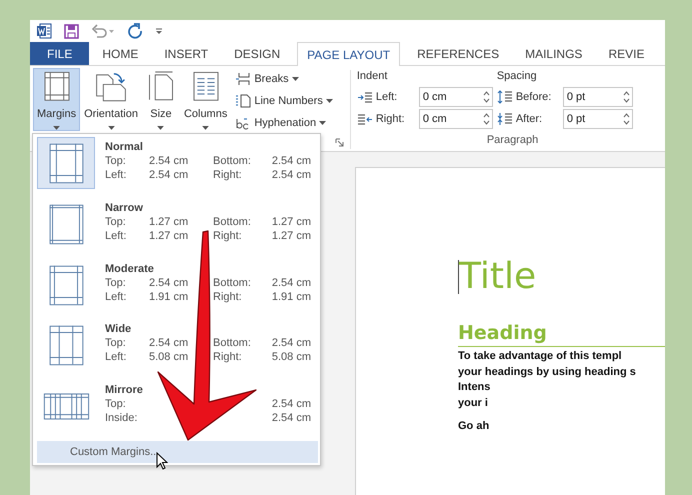 Image resolution: width=692 pixels, height=495 pixels. I want to click on undo-icon, so click(103, 31).